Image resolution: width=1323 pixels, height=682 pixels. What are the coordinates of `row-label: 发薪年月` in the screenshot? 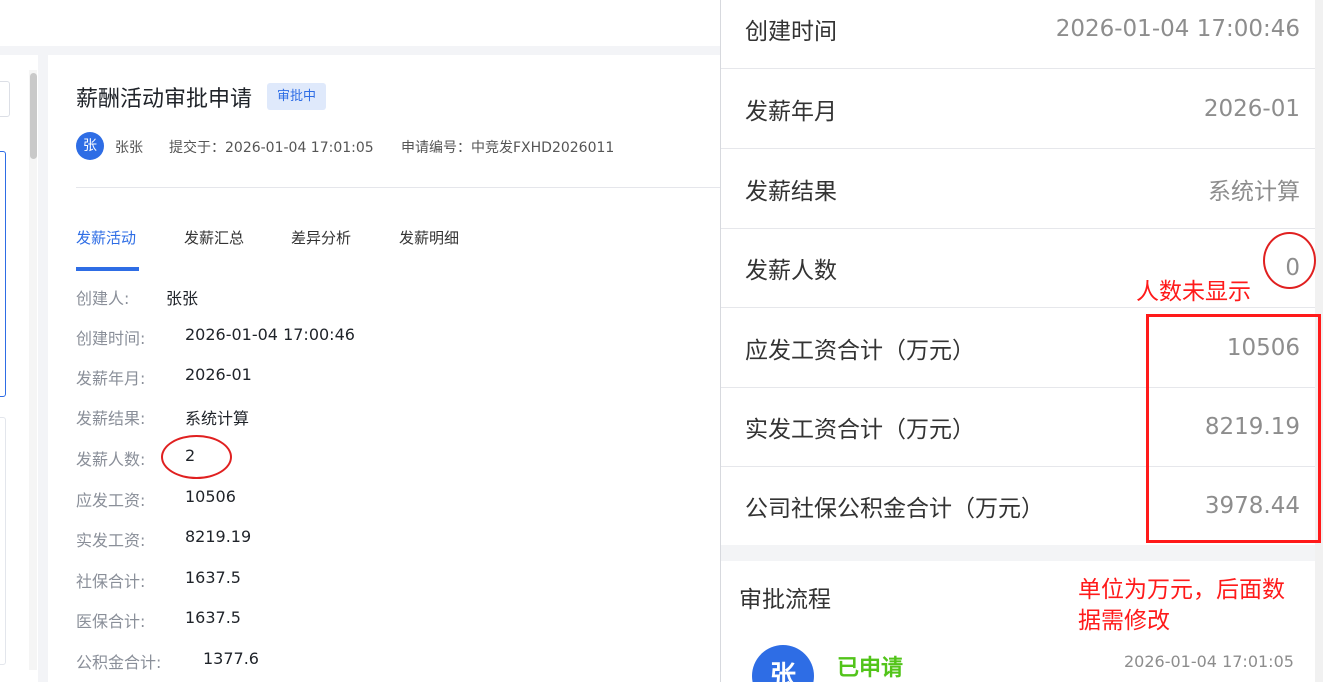 It's located at (791, 111).